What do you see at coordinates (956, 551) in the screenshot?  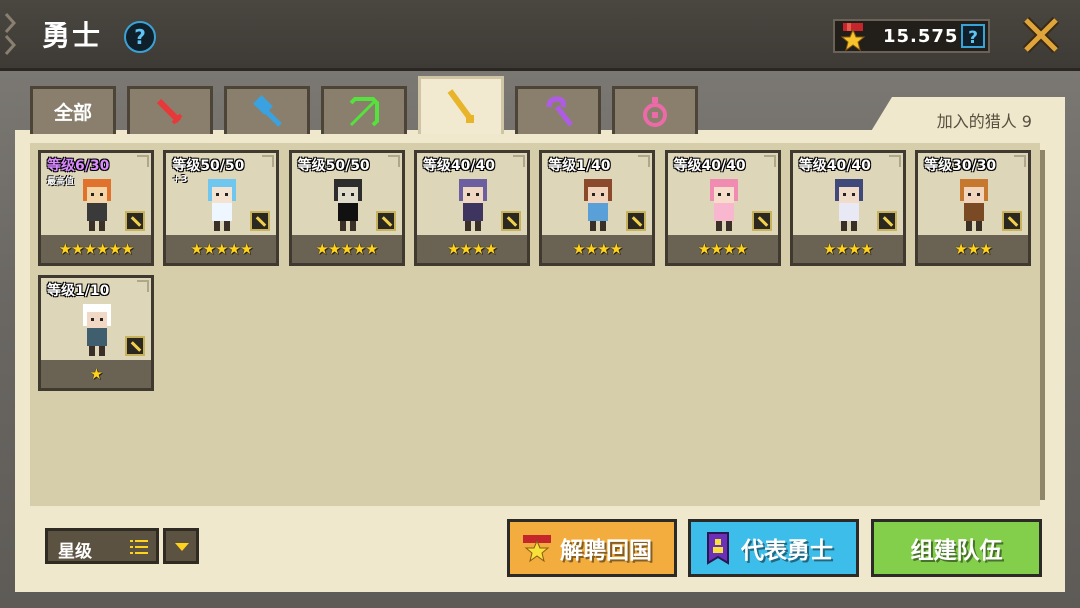 I see `form-team-label: 组建队伍` at bounding box center [956, 551].